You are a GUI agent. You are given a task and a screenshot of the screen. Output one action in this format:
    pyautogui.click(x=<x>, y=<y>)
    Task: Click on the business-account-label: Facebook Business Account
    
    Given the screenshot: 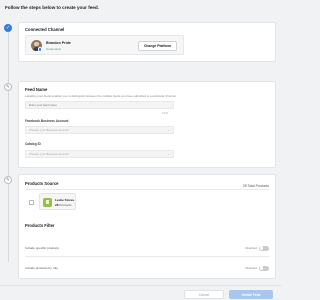 What is the action you would take?
    pyautogui.click(x=47, y=121)
    